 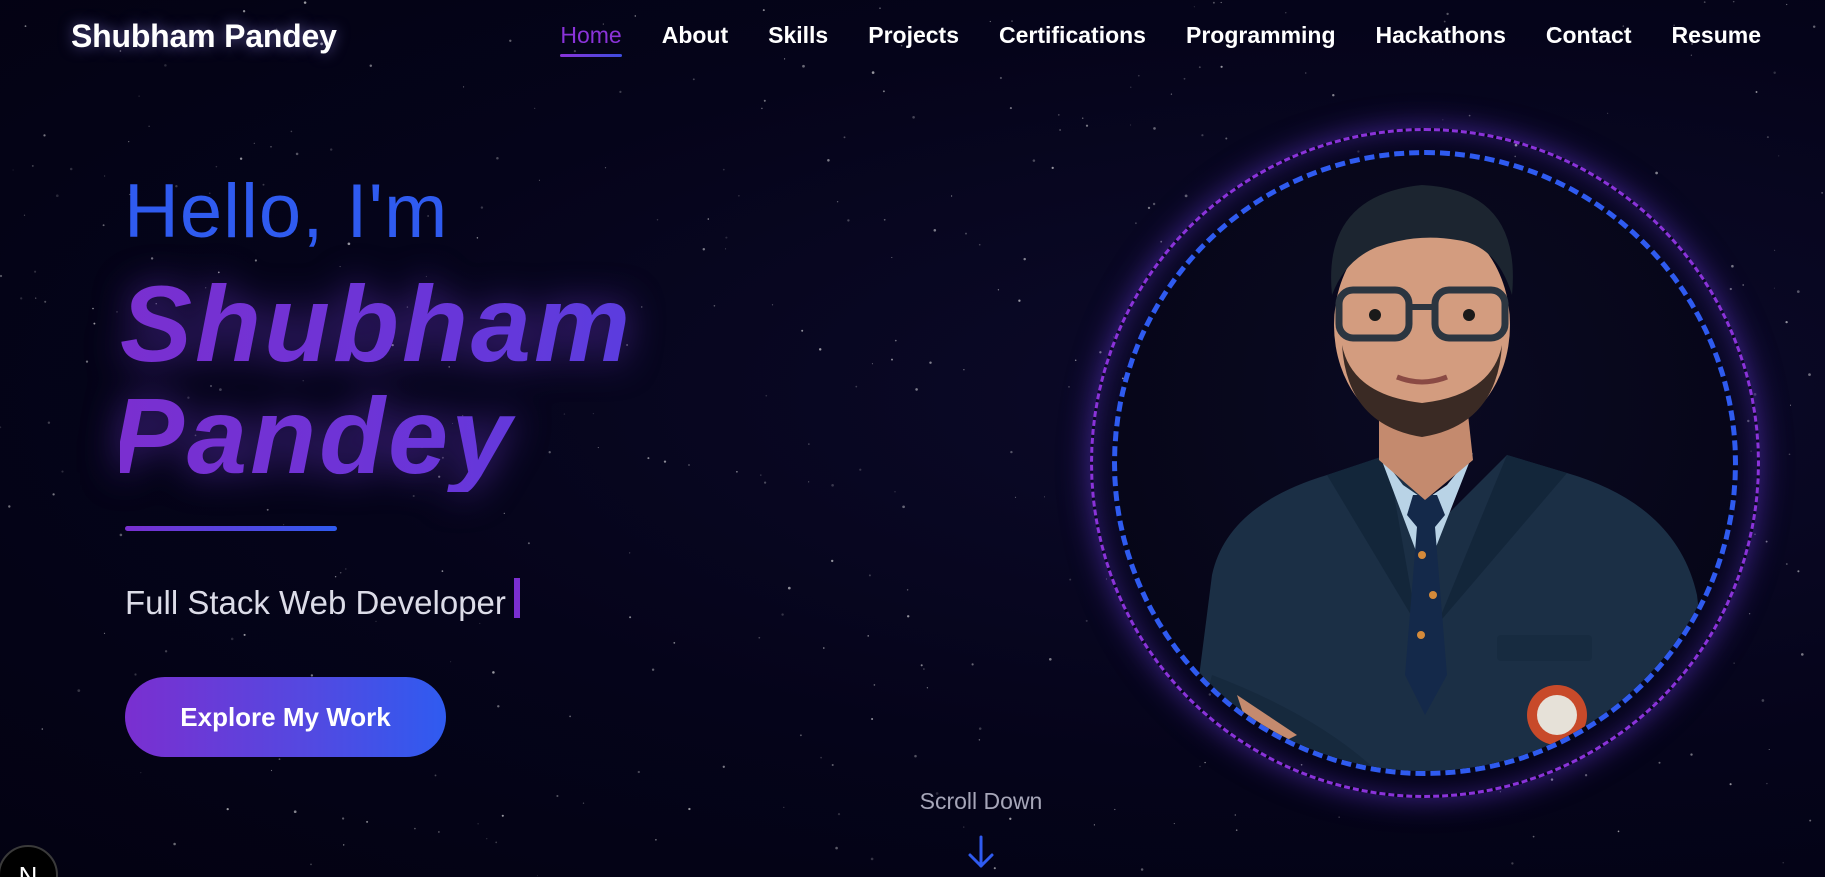 I want to click on nav-skills: Skills, so click(x=798, y=39).